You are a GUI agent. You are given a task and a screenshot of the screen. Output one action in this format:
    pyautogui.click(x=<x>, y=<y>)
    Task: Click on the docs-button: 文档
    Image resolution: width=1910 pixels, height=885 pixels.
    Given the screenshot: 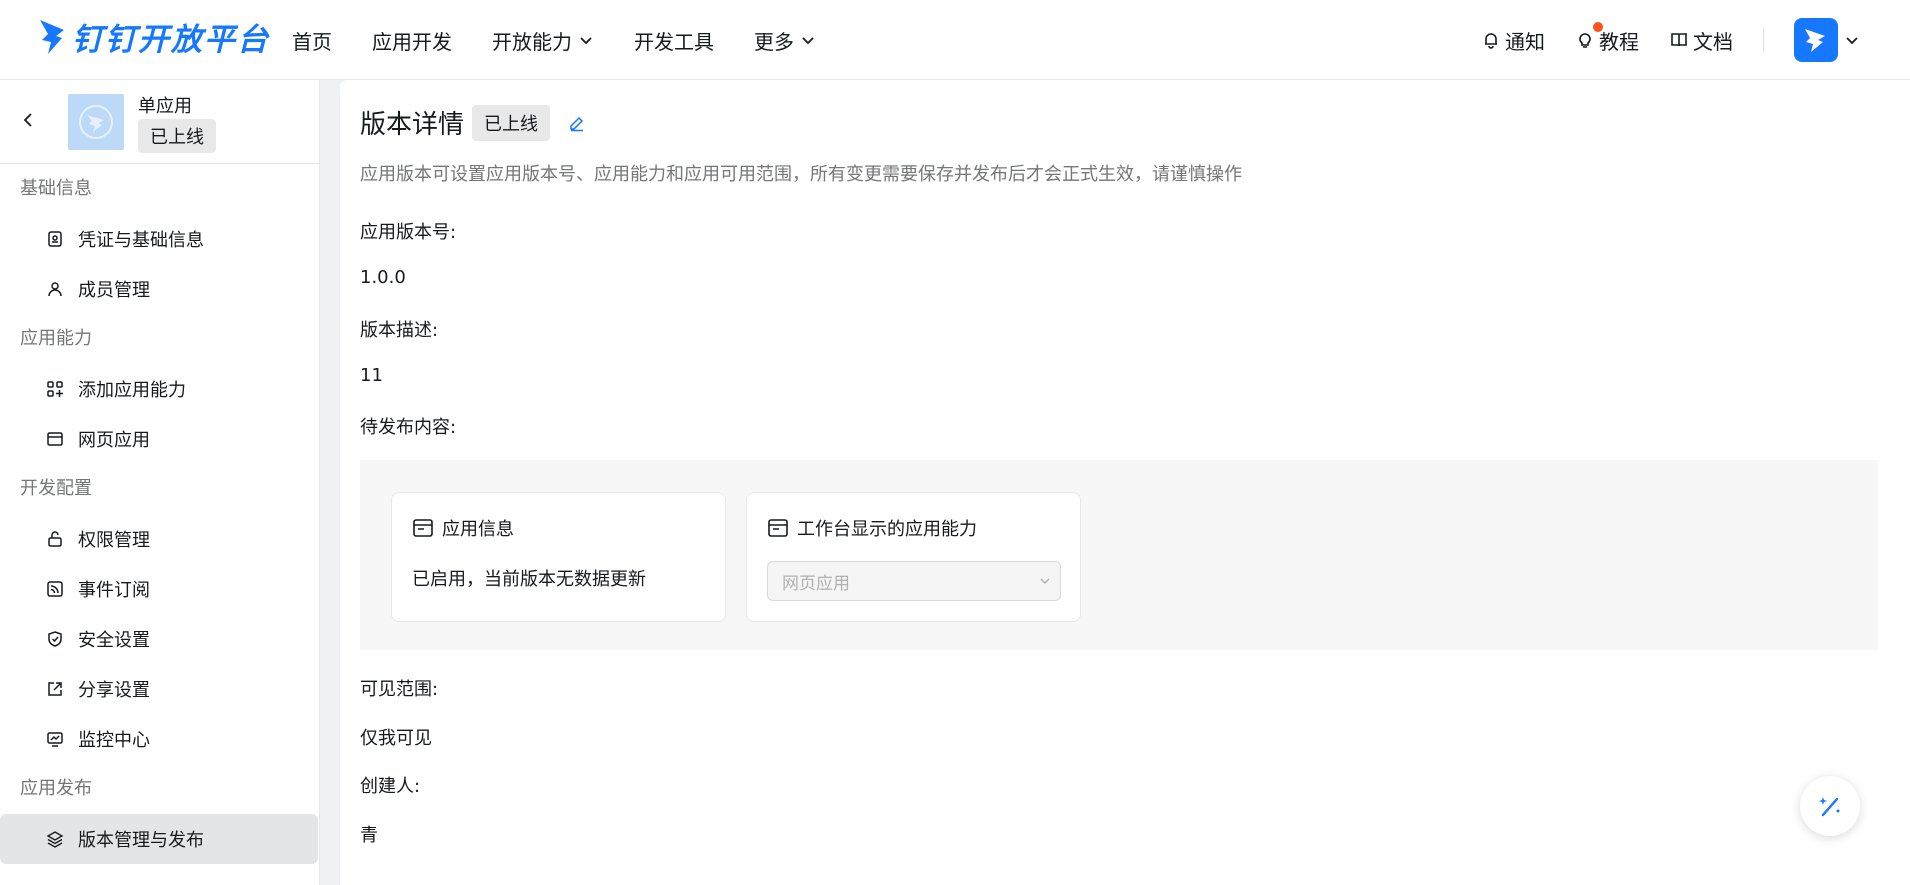 What is the action you would take?
    pyautogui.click(x=1701, y=40)
    